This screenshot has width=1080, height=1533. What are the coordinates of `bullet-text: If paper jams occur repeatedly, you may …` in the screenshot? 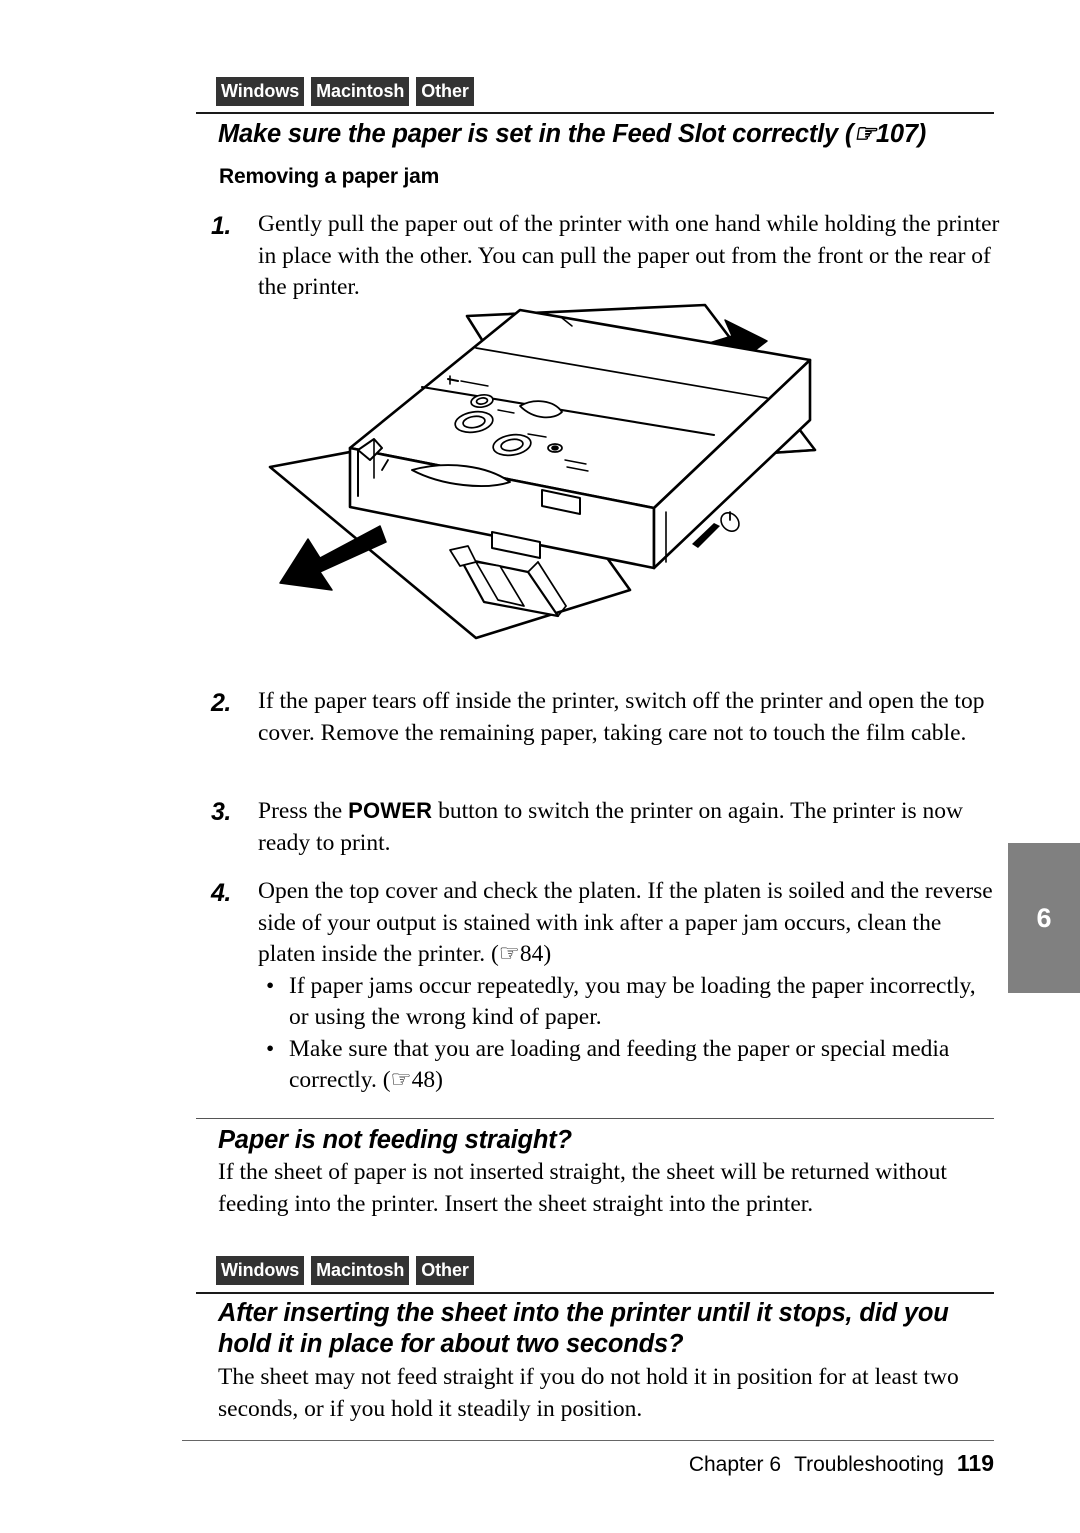 It's located at (632, 1001).